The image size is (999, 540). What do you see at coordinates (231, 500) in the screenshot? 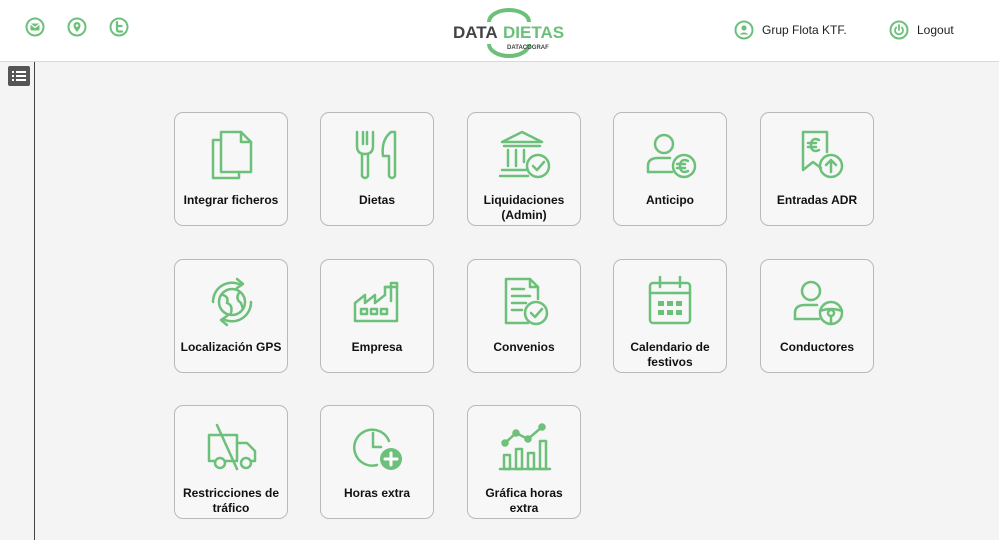
I see `tile-label: Restricciones de tráfico` at bounding box center [231, 500].